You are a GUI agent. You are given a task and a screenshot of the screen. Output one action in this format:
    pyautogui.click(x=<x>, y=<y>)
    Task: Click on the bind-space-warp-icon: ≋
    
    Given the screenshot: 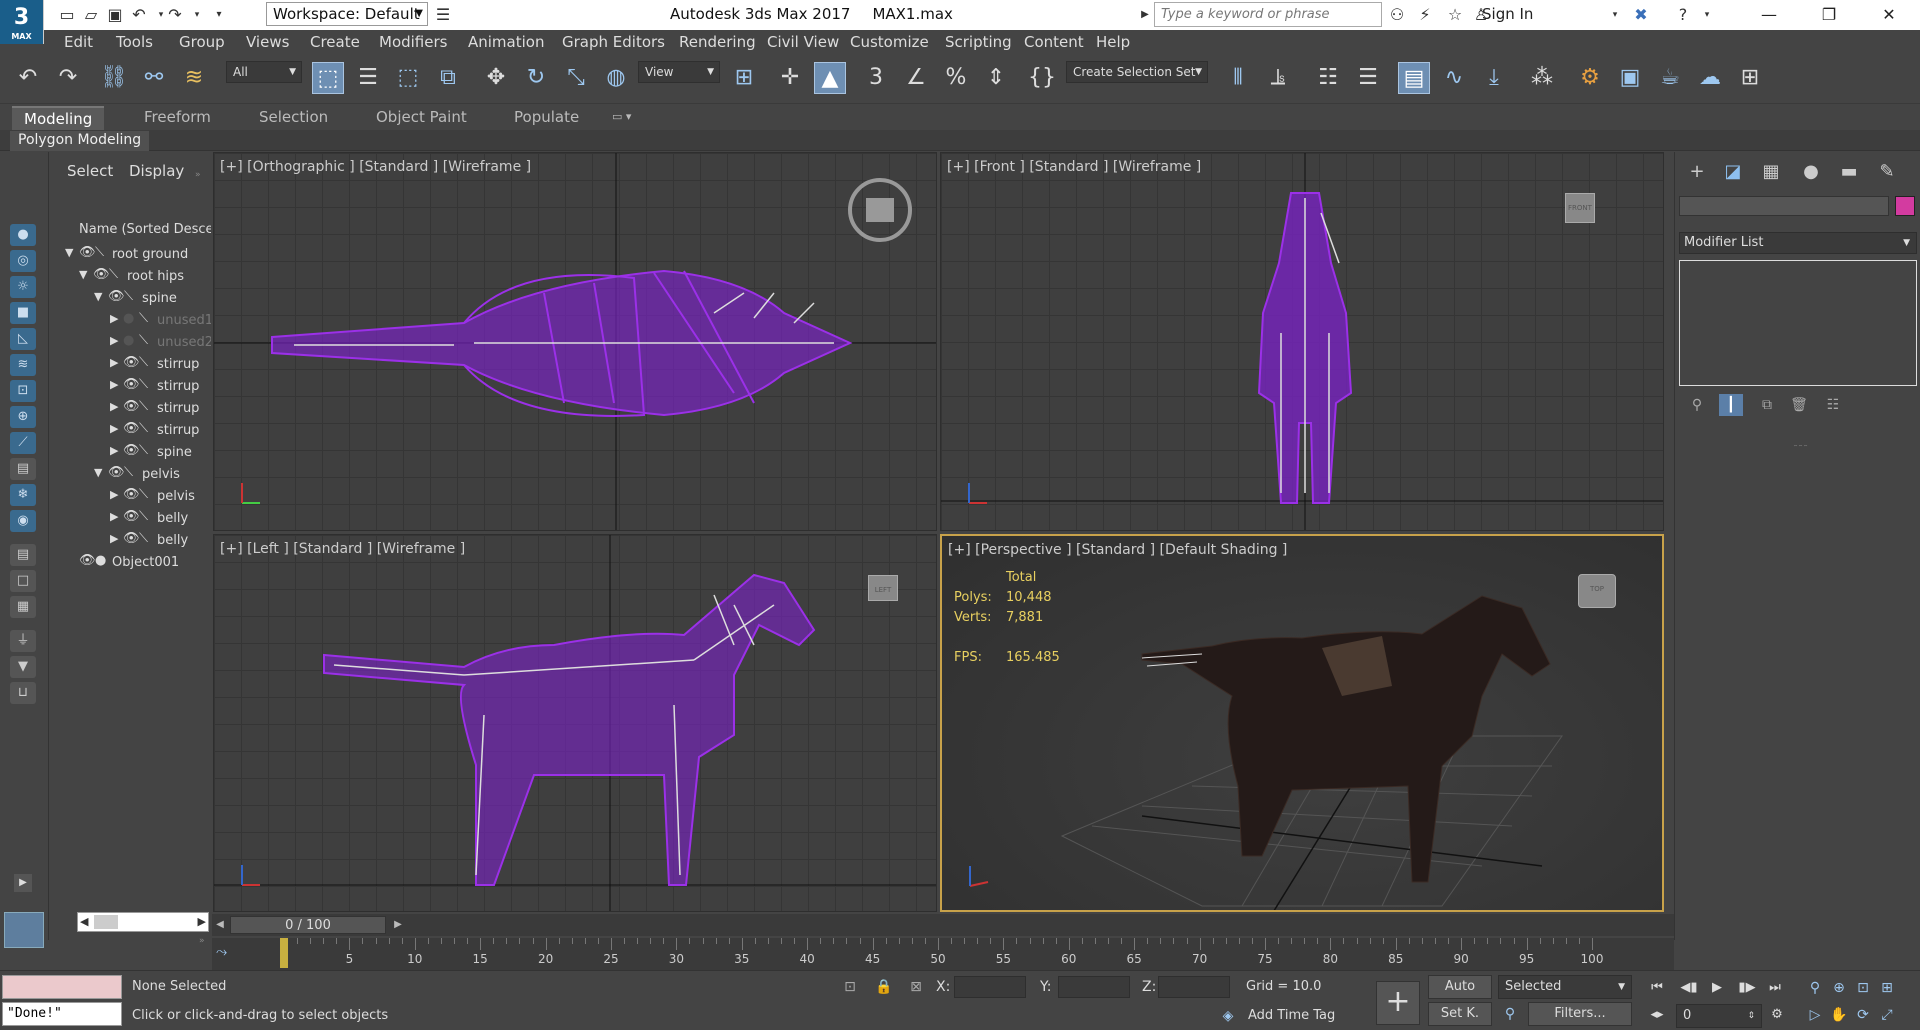 What is the action you would take?
    pyautogui.click(x=194, y=78)
    